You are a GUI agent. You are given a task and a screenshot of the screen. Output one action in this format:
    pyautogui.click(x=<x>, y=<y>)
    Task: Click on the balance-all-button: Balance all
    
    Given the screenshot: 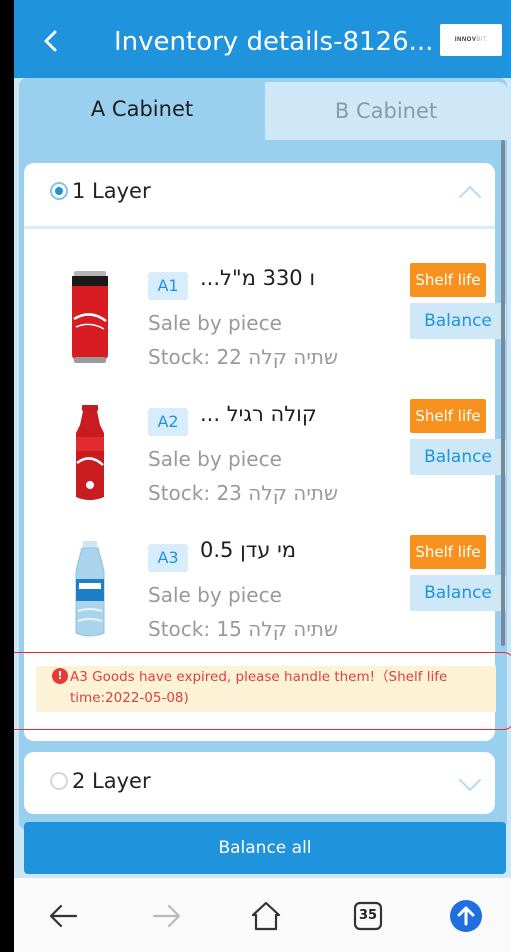 What is the action you would take?
    pyautogui.click(x=265, y=848)
    